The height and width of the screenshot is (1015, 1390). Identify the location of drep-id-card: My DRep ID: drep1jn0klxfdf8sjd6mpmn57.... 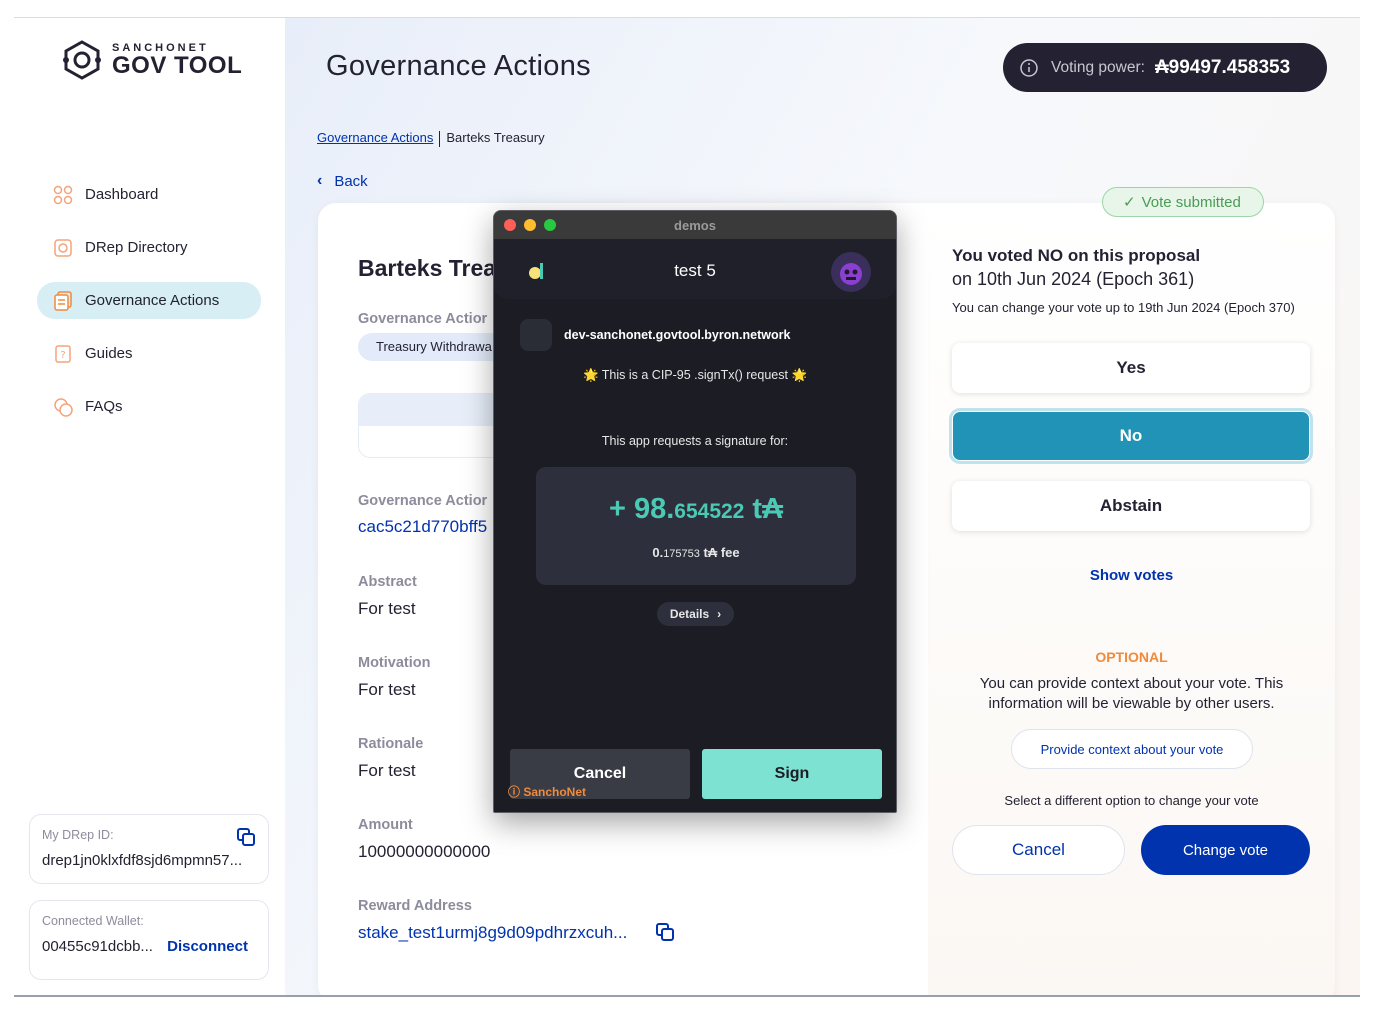
(149, 849).